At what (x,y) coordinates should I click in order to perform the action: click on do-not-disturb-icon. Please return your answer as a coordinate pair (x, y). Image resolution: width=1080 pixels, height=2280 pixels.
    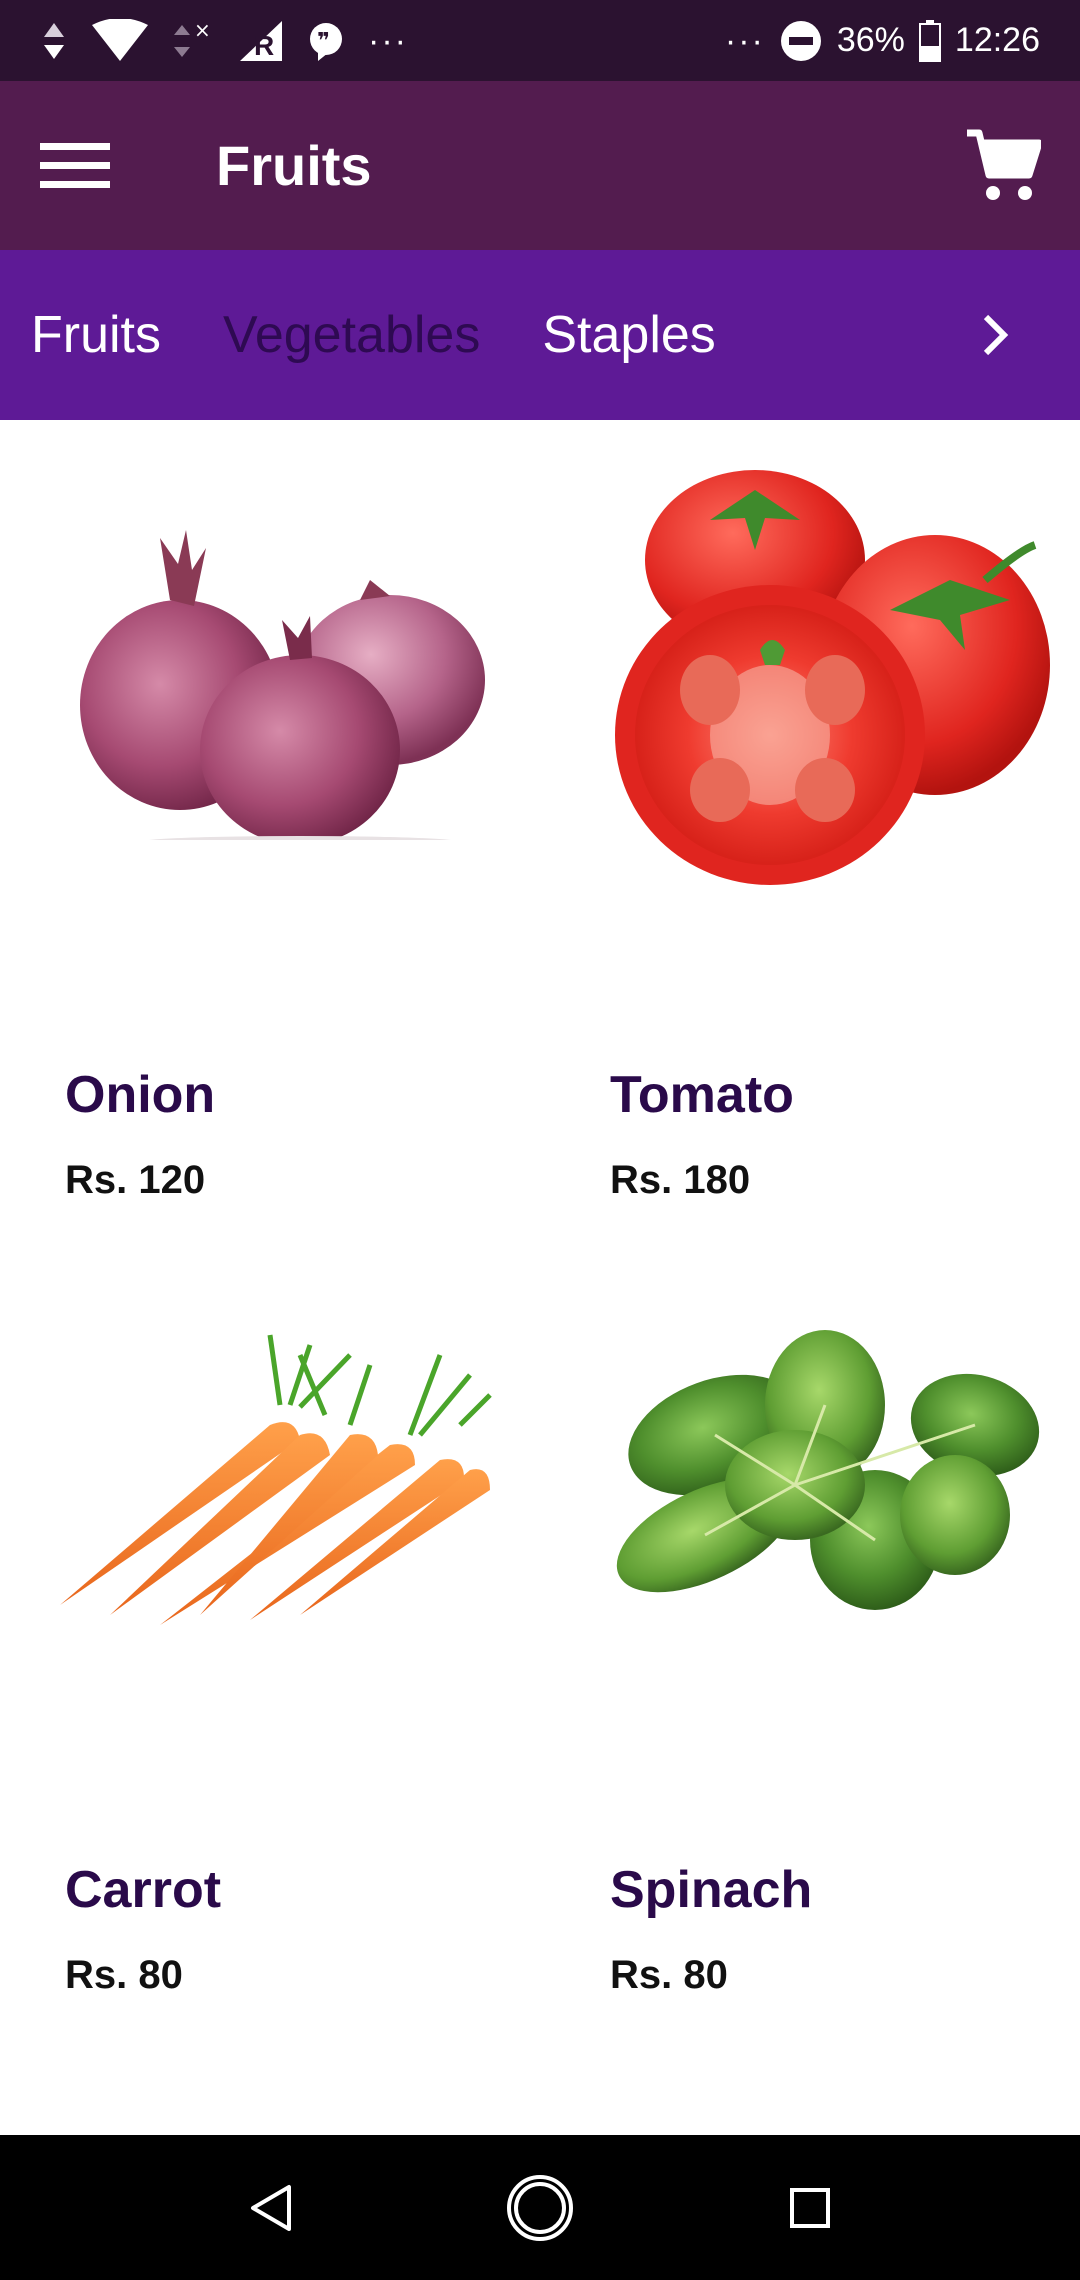
    Looking at the image, I should click on (801, 41).